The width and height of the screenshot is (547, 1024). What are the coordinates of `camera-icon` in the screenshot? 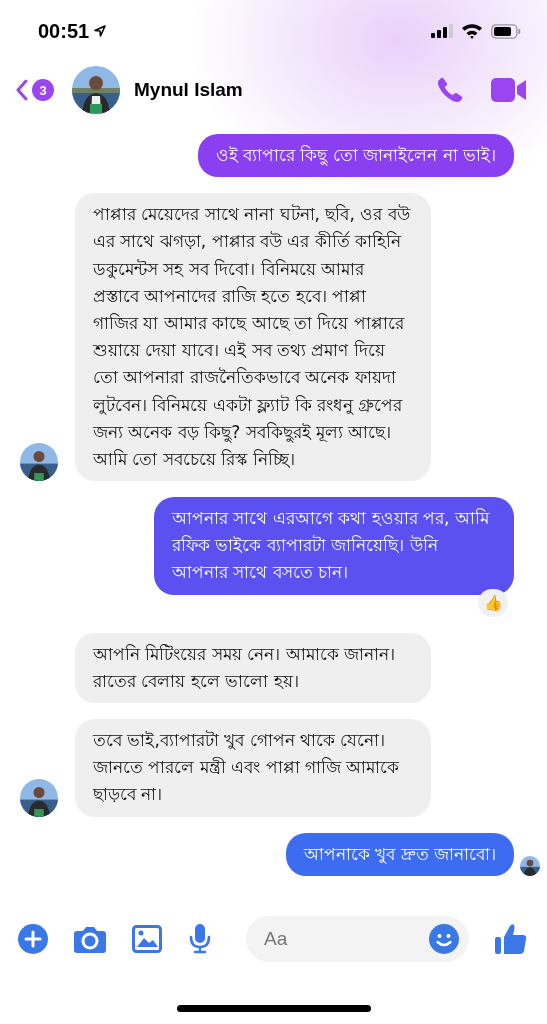 It's located at (90, 939).